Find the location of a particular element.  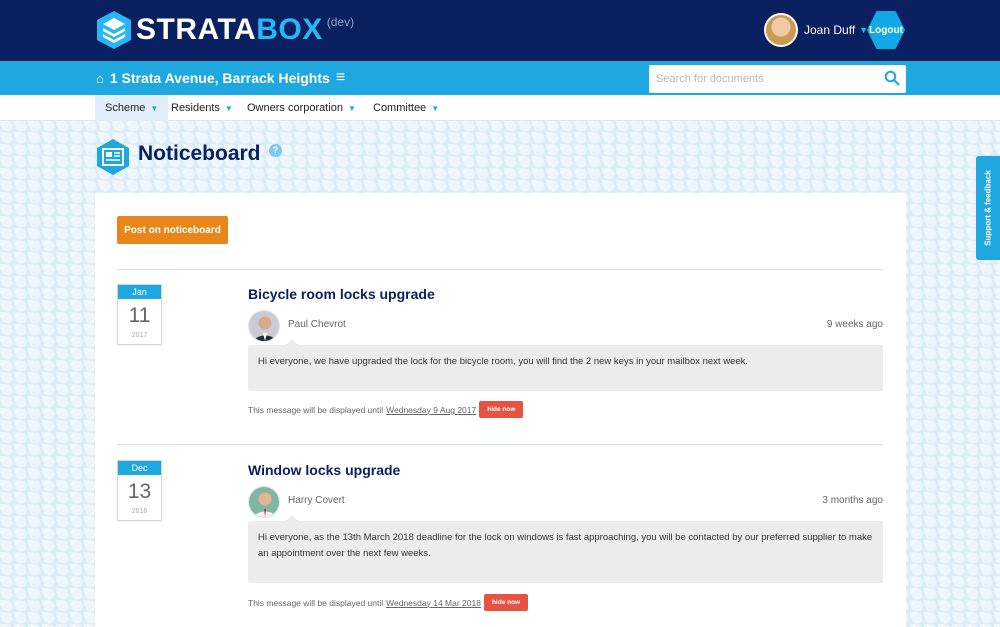

environment-label: (dev) is located at coordinates (340, 22).